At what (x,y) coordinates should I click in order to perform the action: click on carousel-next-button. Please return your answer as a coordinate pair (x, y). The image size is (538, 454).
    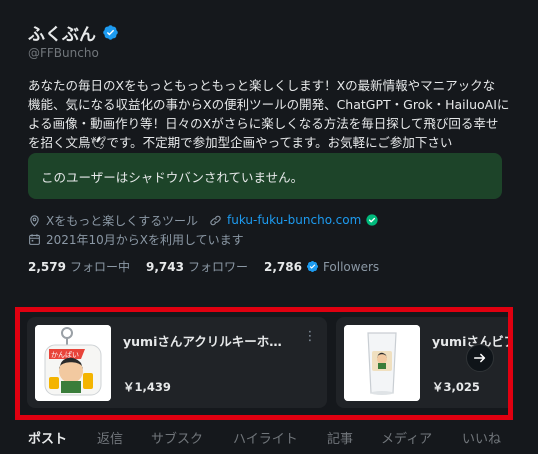
    Looking at the image, I should click on (480, 358).